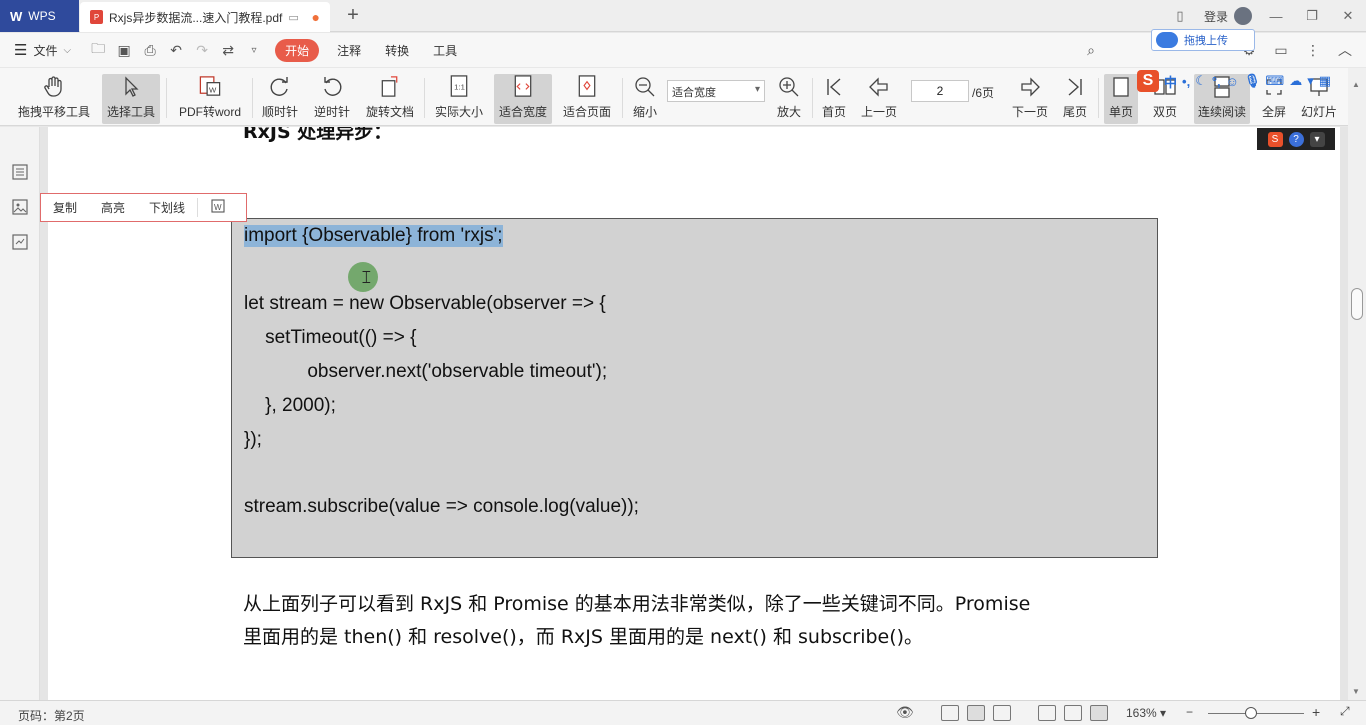  I want to click on highlight-button: 高亮, so click(113, 207).